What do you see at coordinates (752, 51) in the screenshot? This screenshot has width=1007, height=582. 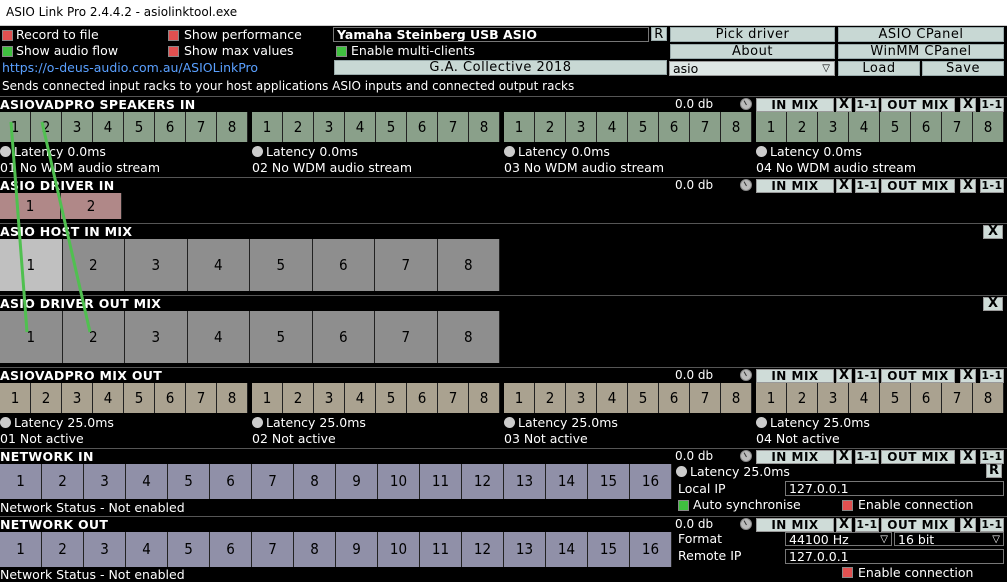 I see `about-button: About` at bounding box center [752, 51].